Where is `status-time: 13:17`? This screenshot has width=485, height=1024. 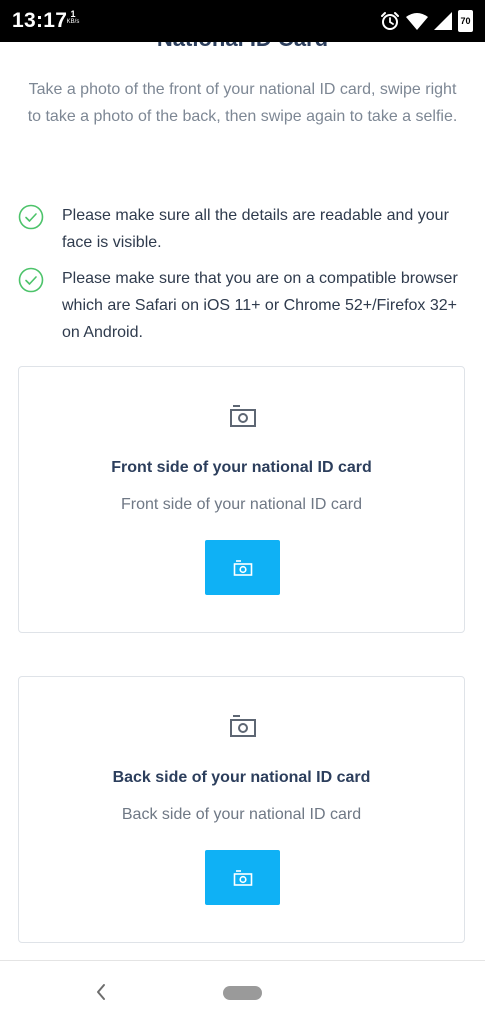 status-time: 13:17 is located at coordinates (40, 20).